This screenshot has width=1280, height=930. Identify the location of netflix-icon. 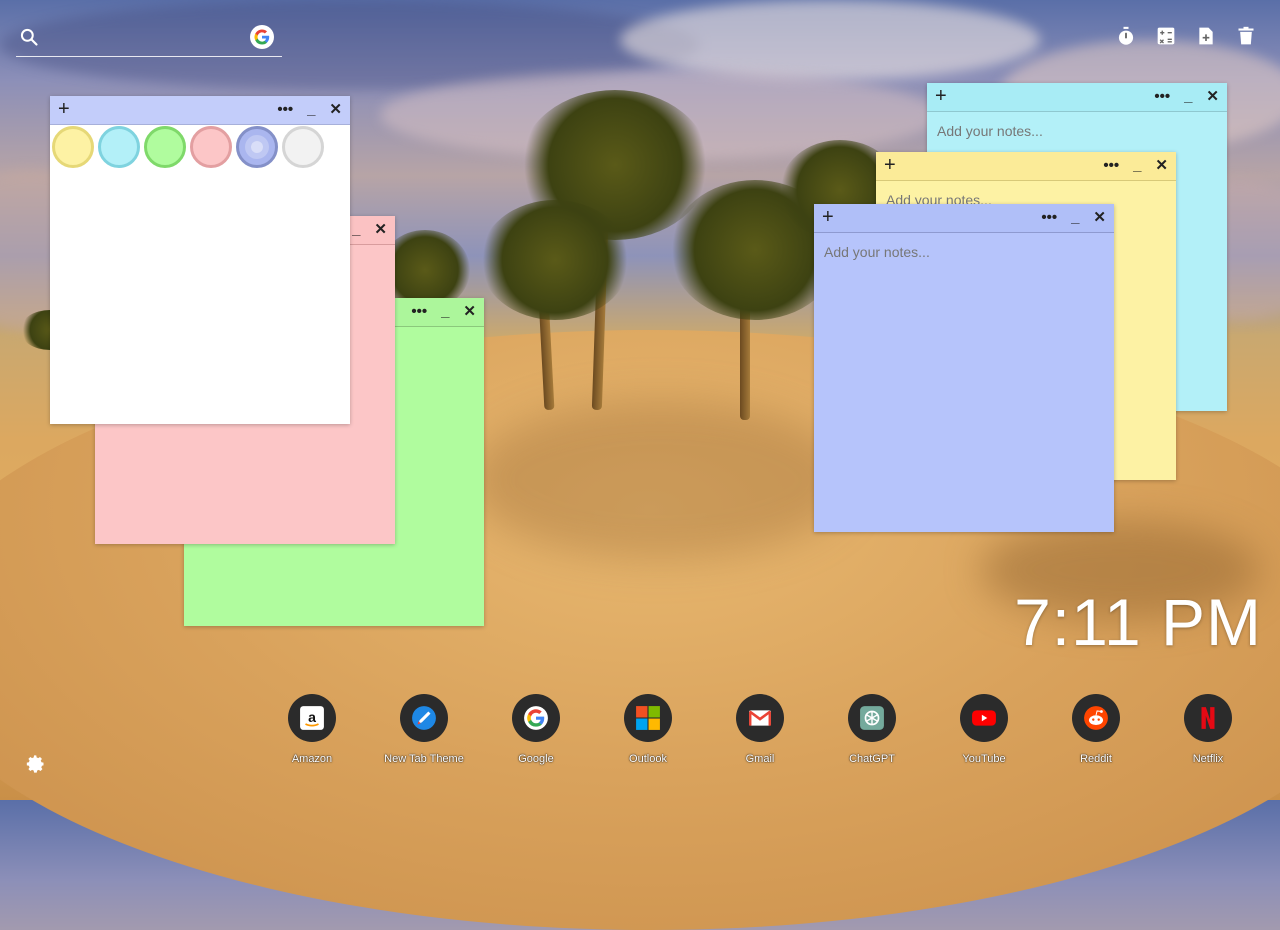
(1208, 718).